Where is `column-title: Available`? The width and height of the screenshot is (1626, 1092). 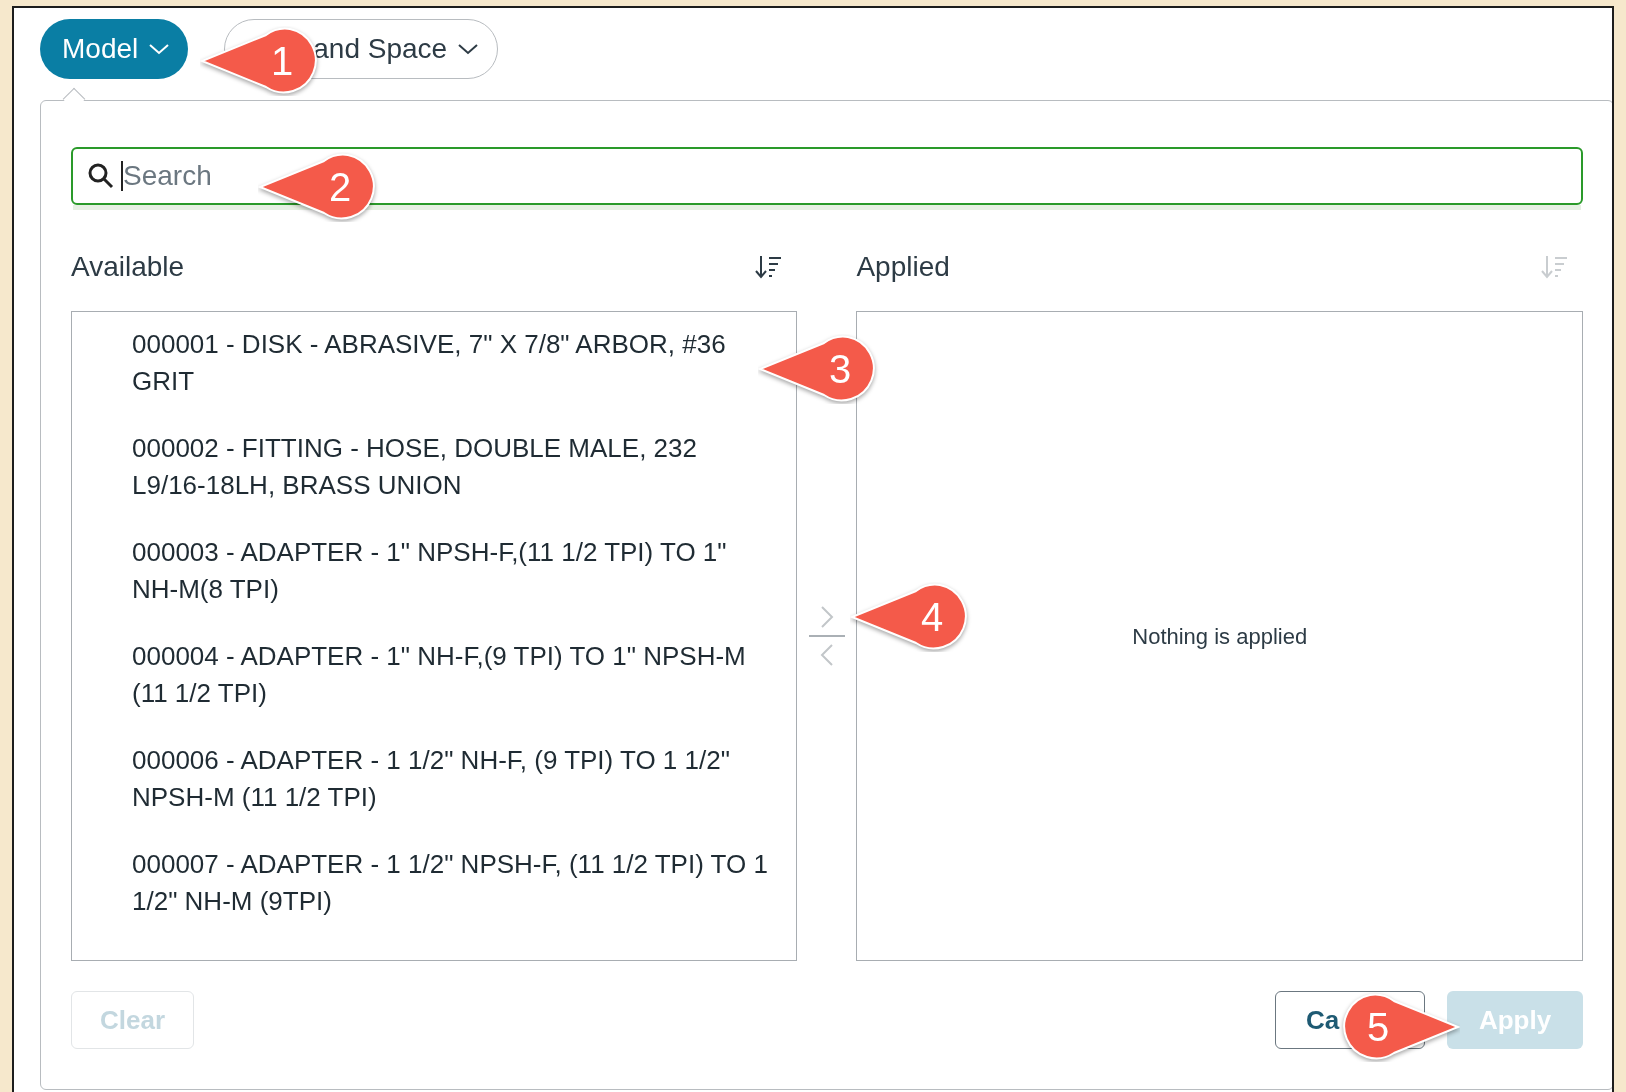 column-title: Available is located at coordinates (128, 267).